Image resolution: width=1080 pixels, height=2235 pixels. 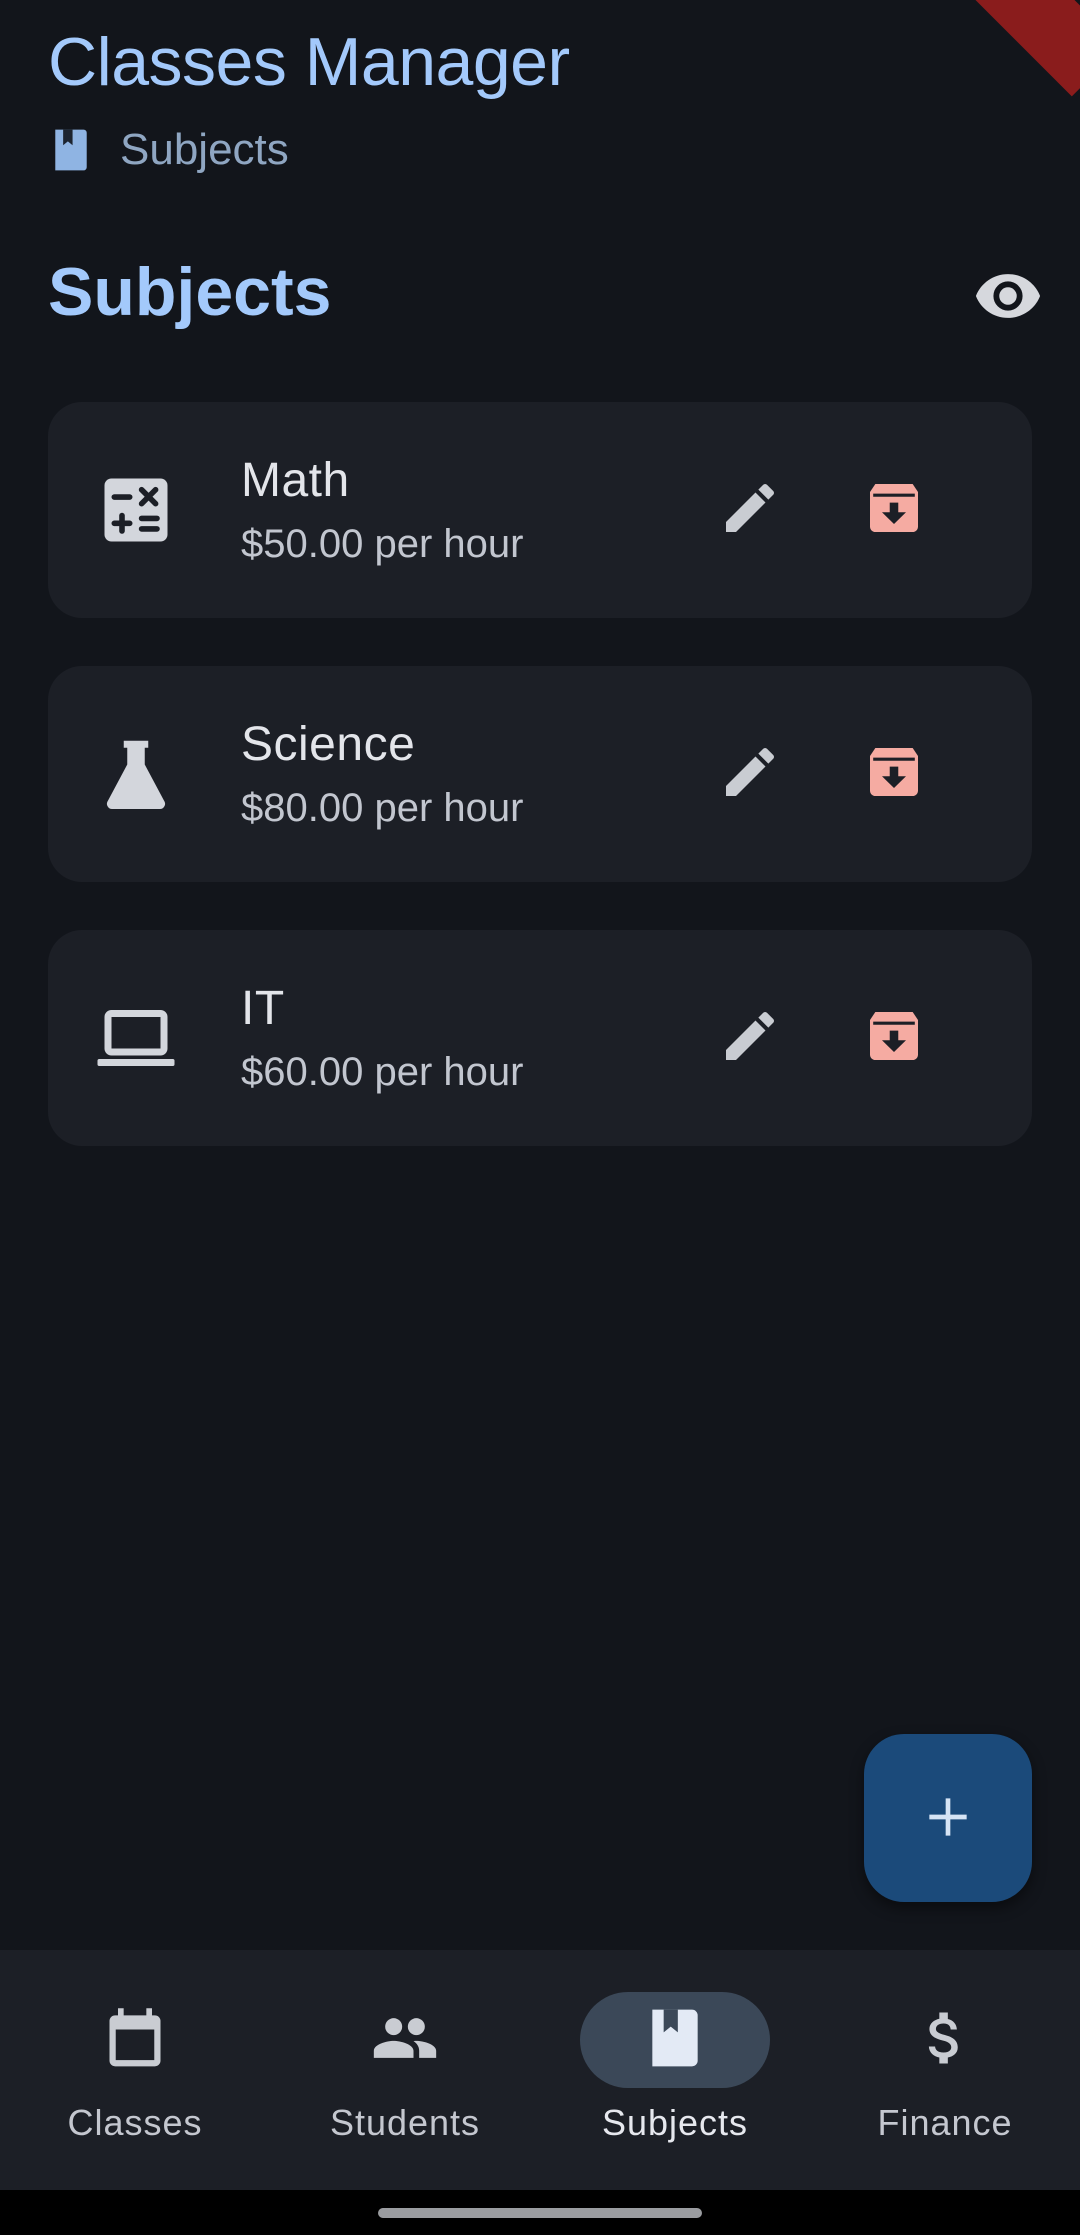 I want to click on subject-name: IT, so click(x=263, y=1008).